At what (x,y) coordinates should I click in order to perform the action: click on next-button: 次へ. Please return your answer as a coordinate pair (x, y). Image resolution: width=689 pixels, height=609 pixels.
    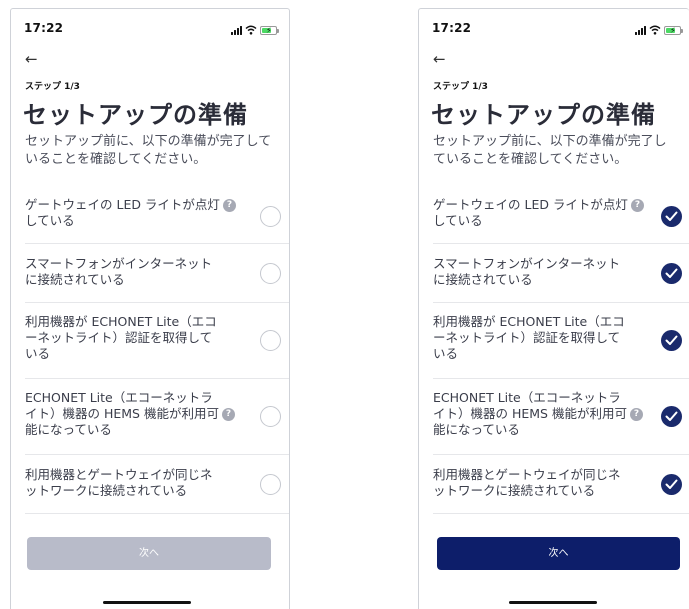
    Looking at the image, I should click on (558, 553).